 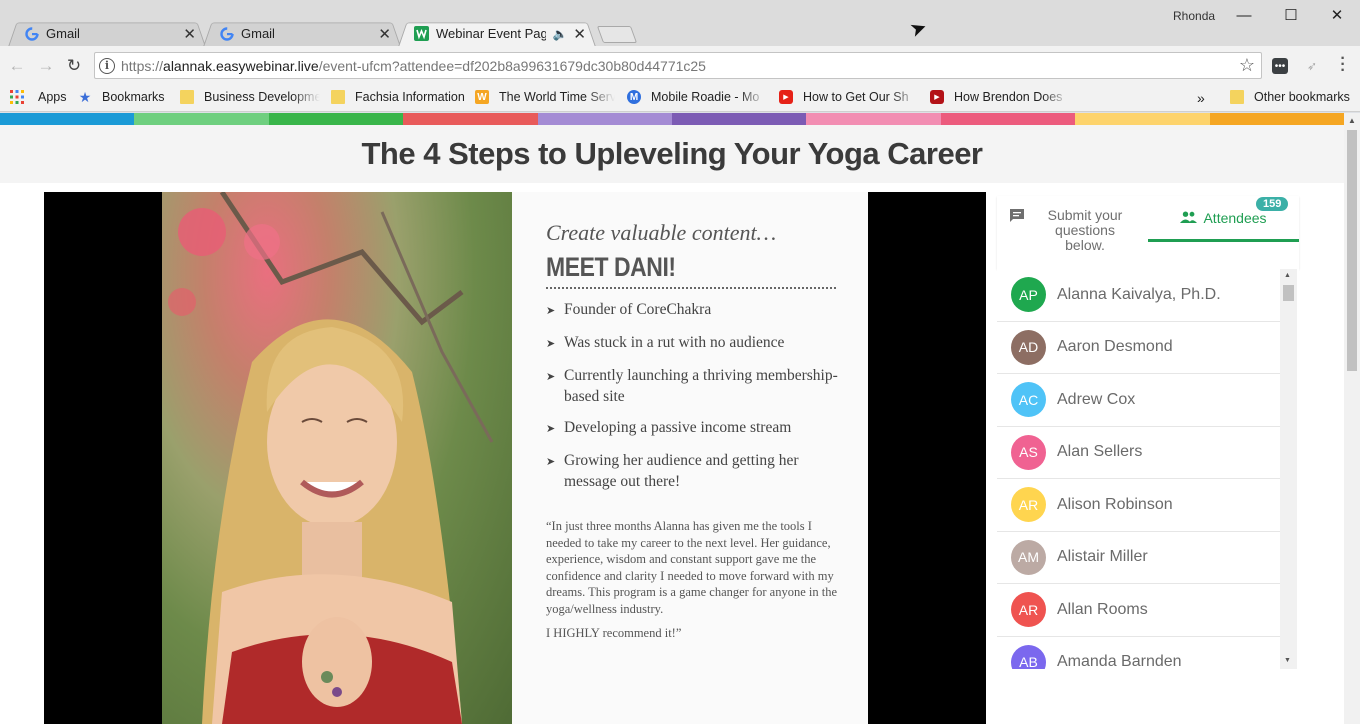 I want to click on list-item: AP Alanna Kaivalya, Ph.D., so click(x=1139, y=295).